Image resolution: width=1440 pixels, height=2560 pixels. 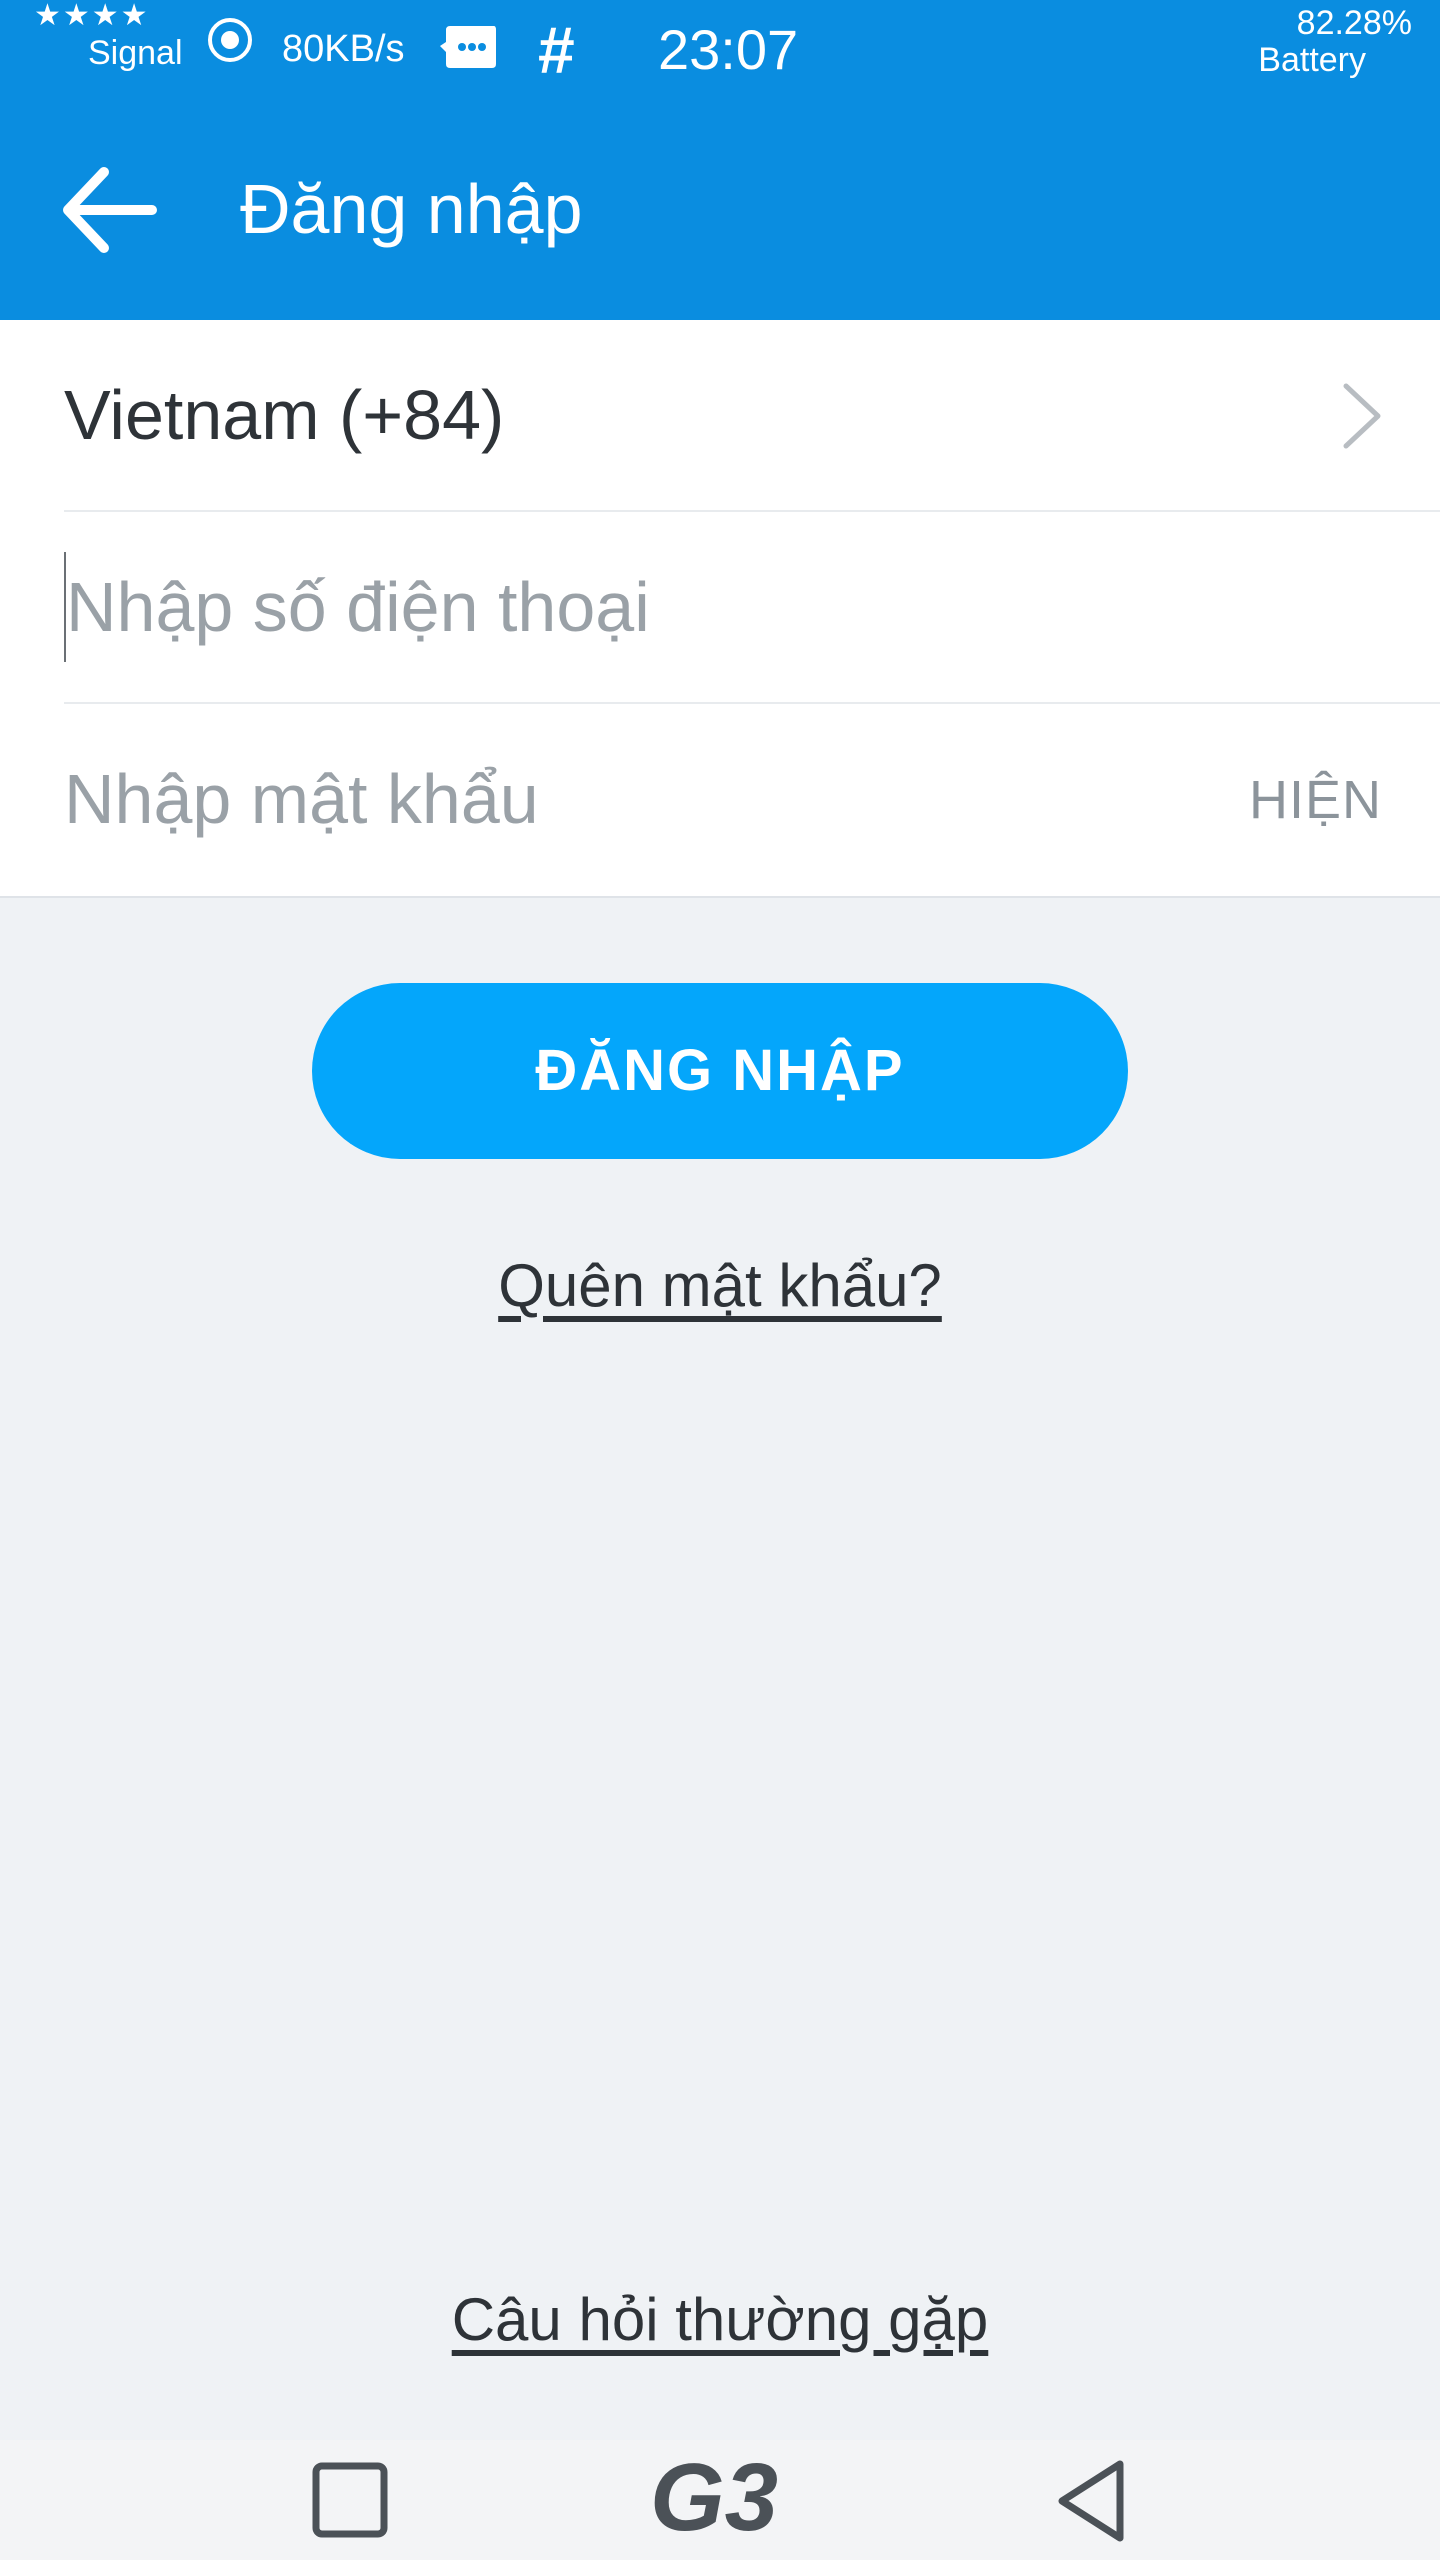 I want to click on signal-label: Signal, so click(x=135, y=53).